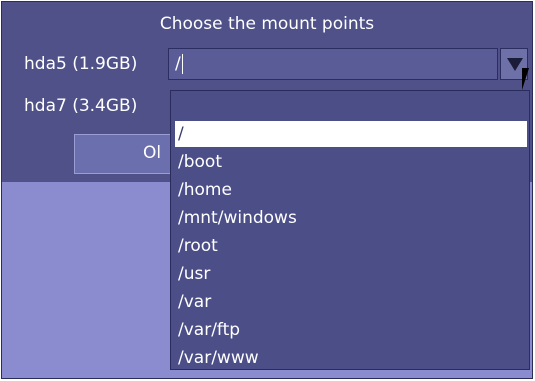 The height and width of the screenshot is (381, 535). What do you see at coordinates (351, 274) in the screenshot?
I see `dropdown-option-usr: /usr` at bounding box center [351, 274].